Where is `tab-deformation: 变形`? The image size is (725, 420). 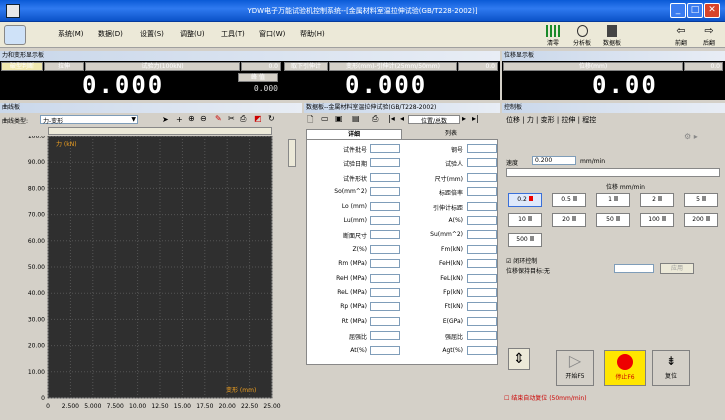 tab-deformation: 变形 is located at coordinates (548, 120).